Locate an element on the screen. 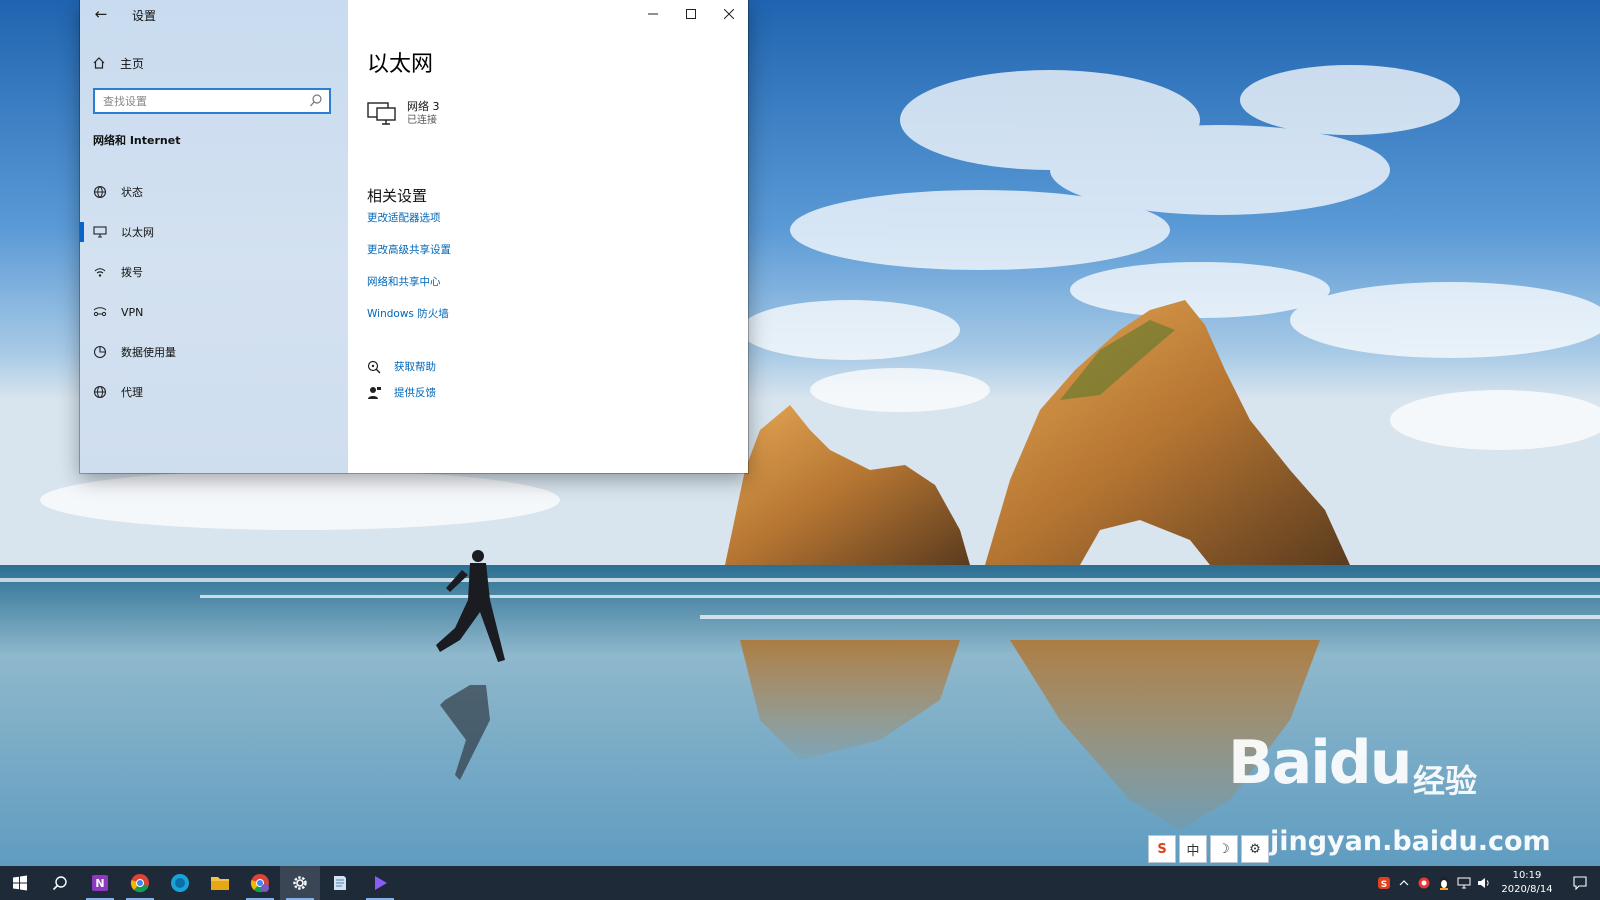 Image resolution: width=1600 pixels, height=900 pixels. network-icon is located at coordinates (1464, 883).